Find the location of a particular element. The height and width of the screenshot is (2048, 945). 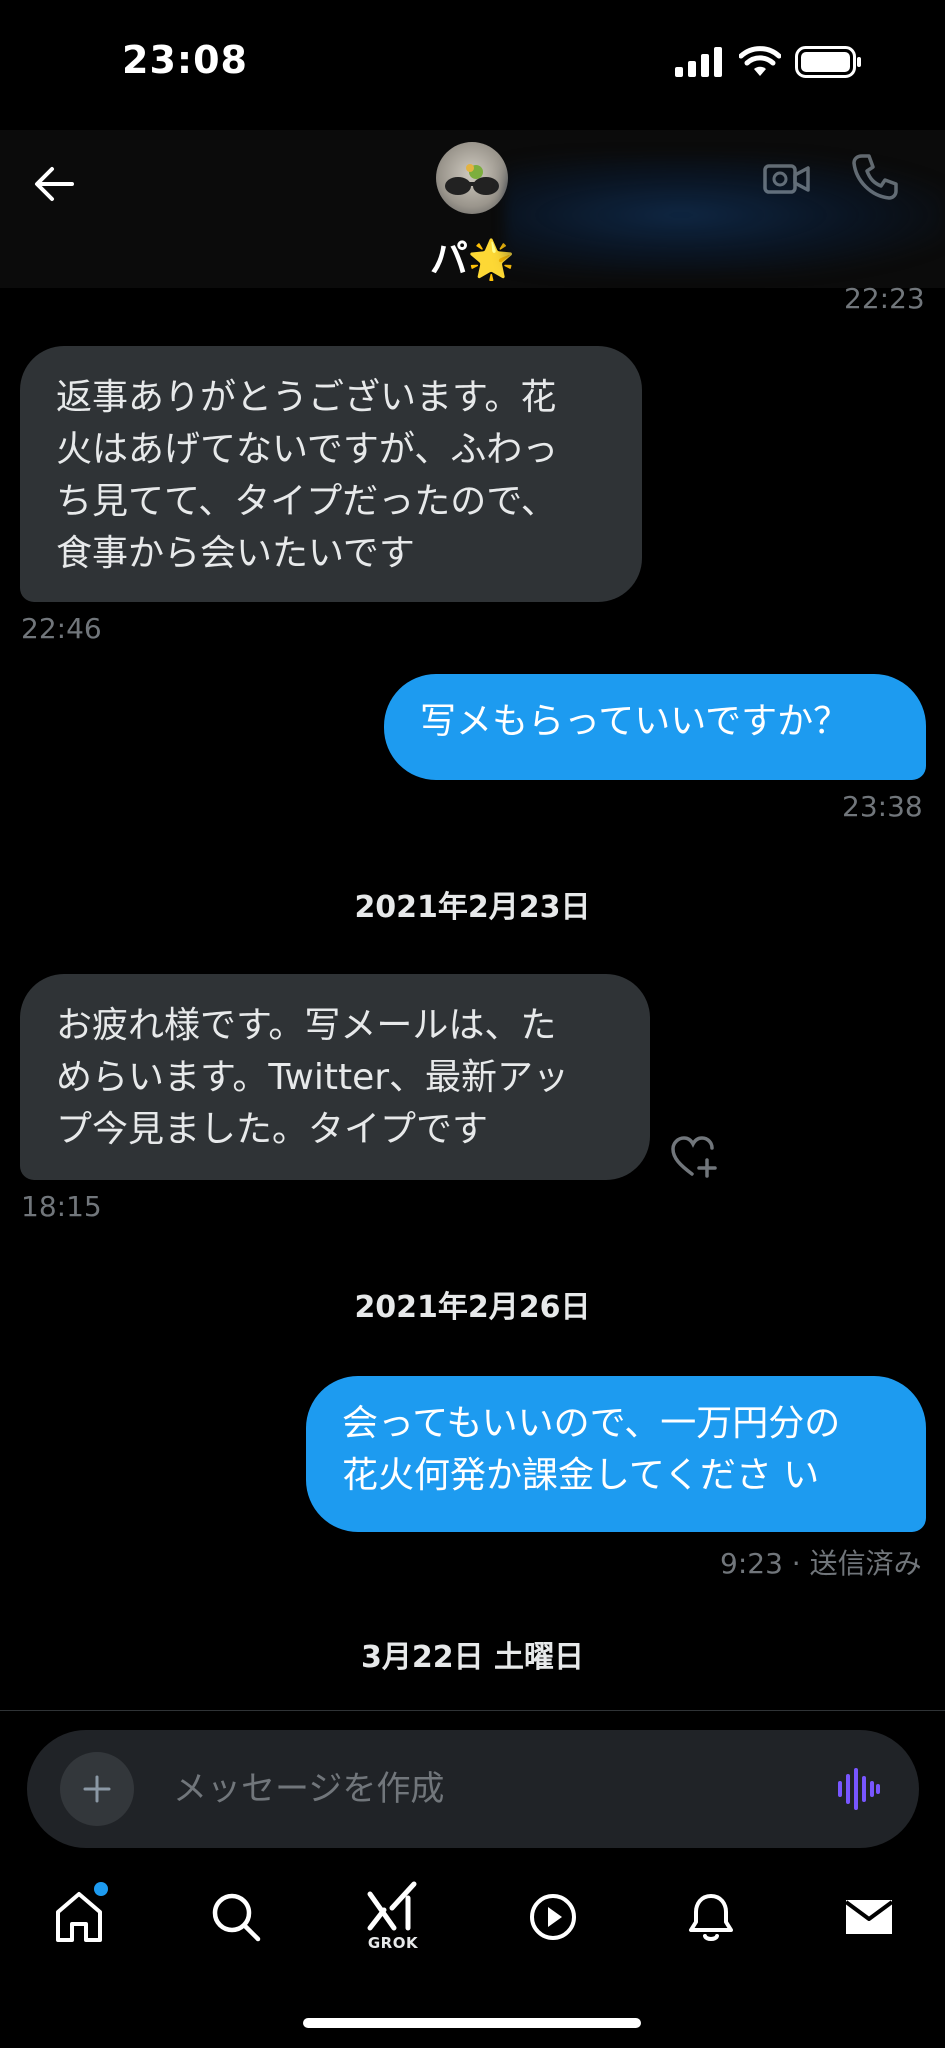

message-line: 会ってもいいので、一万円分の is located at coordinates (591, 1423).